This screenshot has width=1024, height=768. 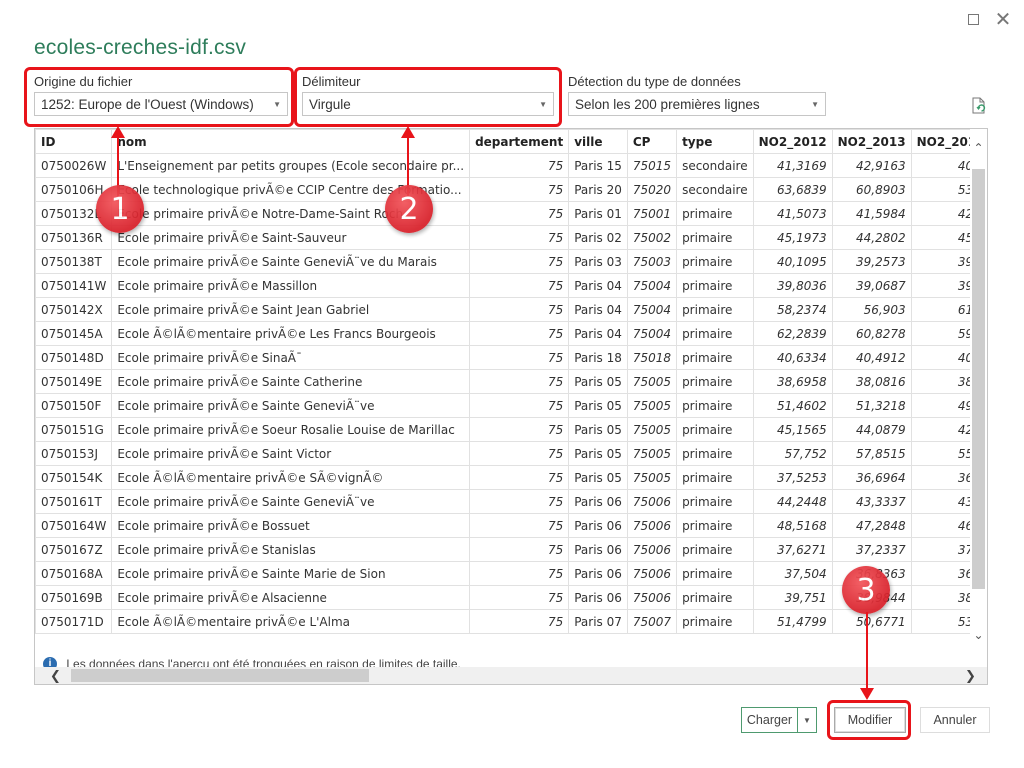 What do you see at coordinates (871, 141) in the screenshot?
I see `column-header-no2-2013: NO2_2013` at bounding box center [871, 141].